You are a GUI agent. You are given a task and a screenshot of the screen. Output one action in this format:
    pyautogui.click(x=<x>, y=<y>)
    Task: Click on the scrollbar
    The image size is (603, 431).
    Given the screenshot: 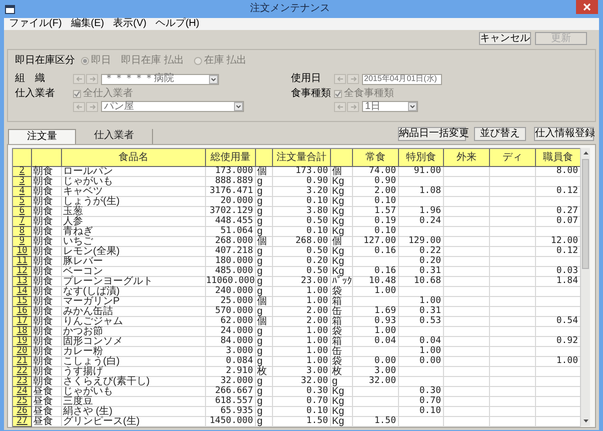 What is the action you would take?
    pyautogui.click(x=585, y=287)
    